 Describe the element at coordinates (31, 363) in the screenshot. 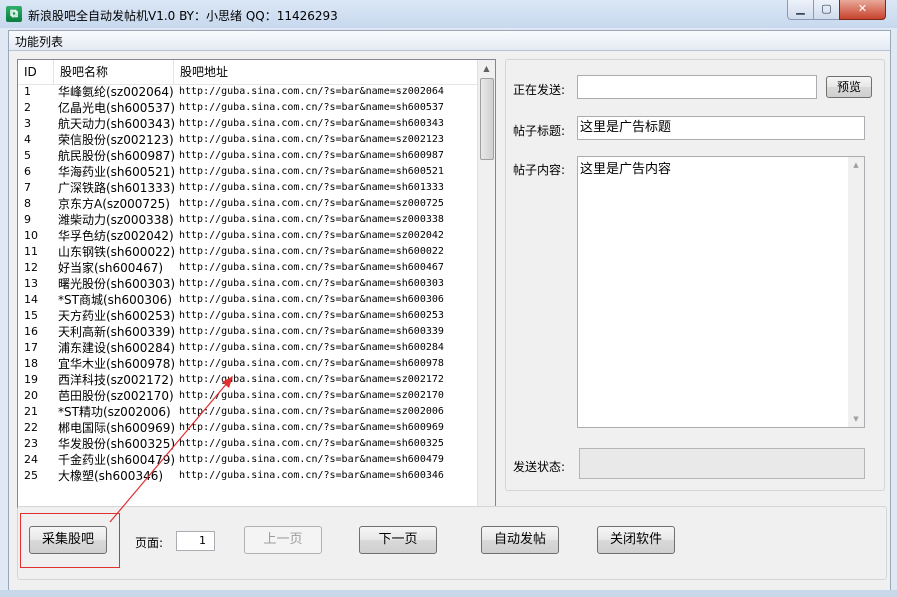

I see `row-id: 18` at that location.